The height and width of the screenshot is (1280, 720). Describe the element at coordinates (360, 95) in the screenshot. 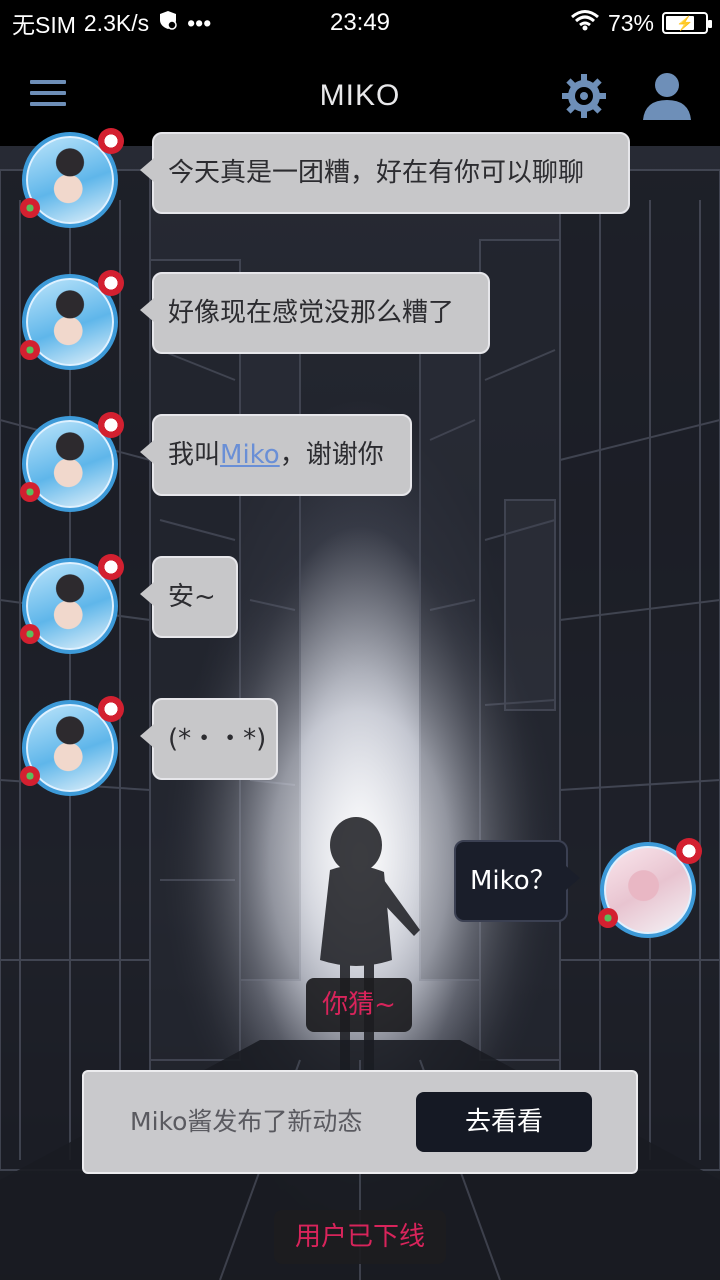

I see `page-title: MIKO` at that location.